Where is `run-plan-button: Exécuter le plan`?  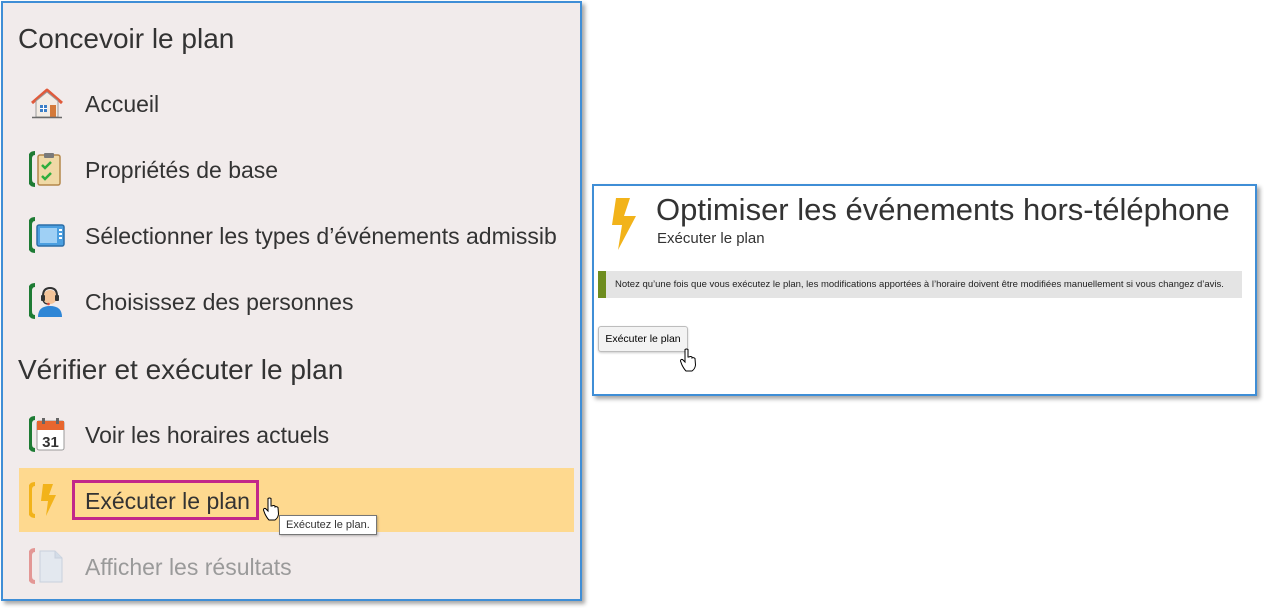 run-plan-button: Exécuter le plan is located at coordinates (643, 339).